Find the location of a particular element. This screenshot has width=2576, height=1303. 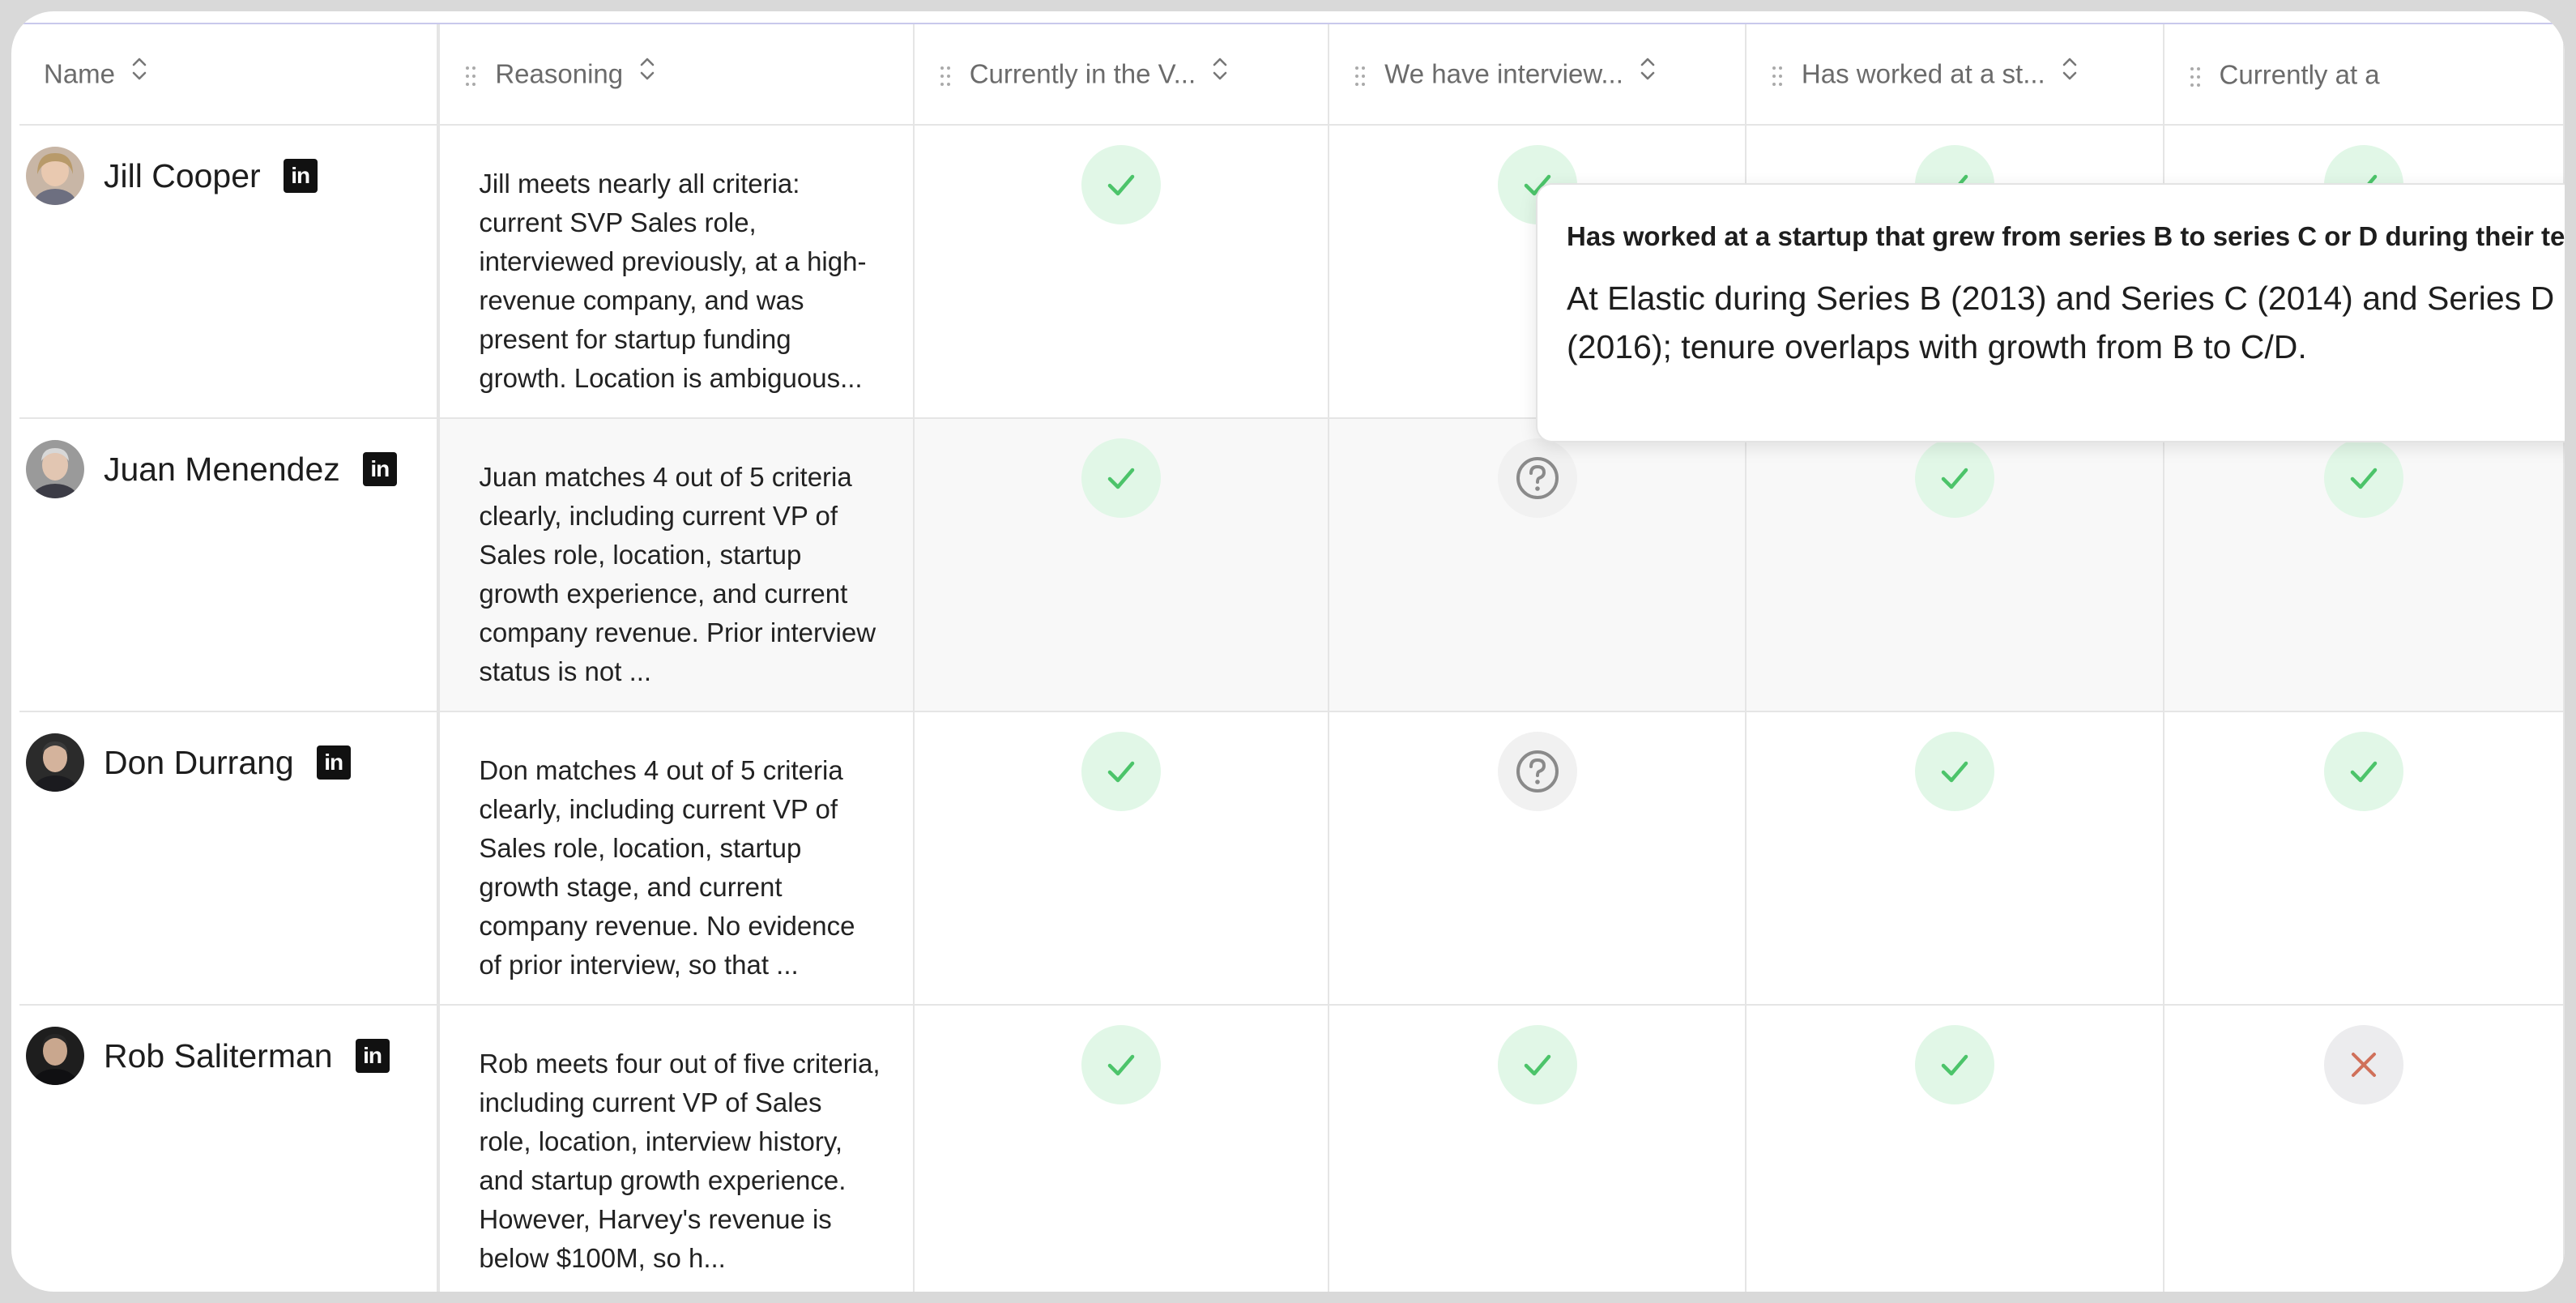

name-cell: Jill Cooper in is located at coordinates (230, 272).